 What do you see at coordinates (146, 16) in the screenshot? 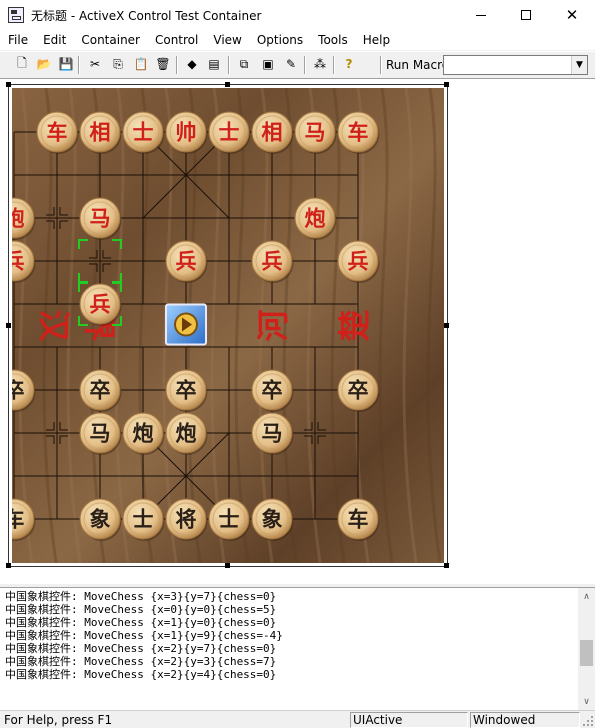
I see `window-title: 无标题 - ActiveX Control Test Container` at bounding box center [146, 16].